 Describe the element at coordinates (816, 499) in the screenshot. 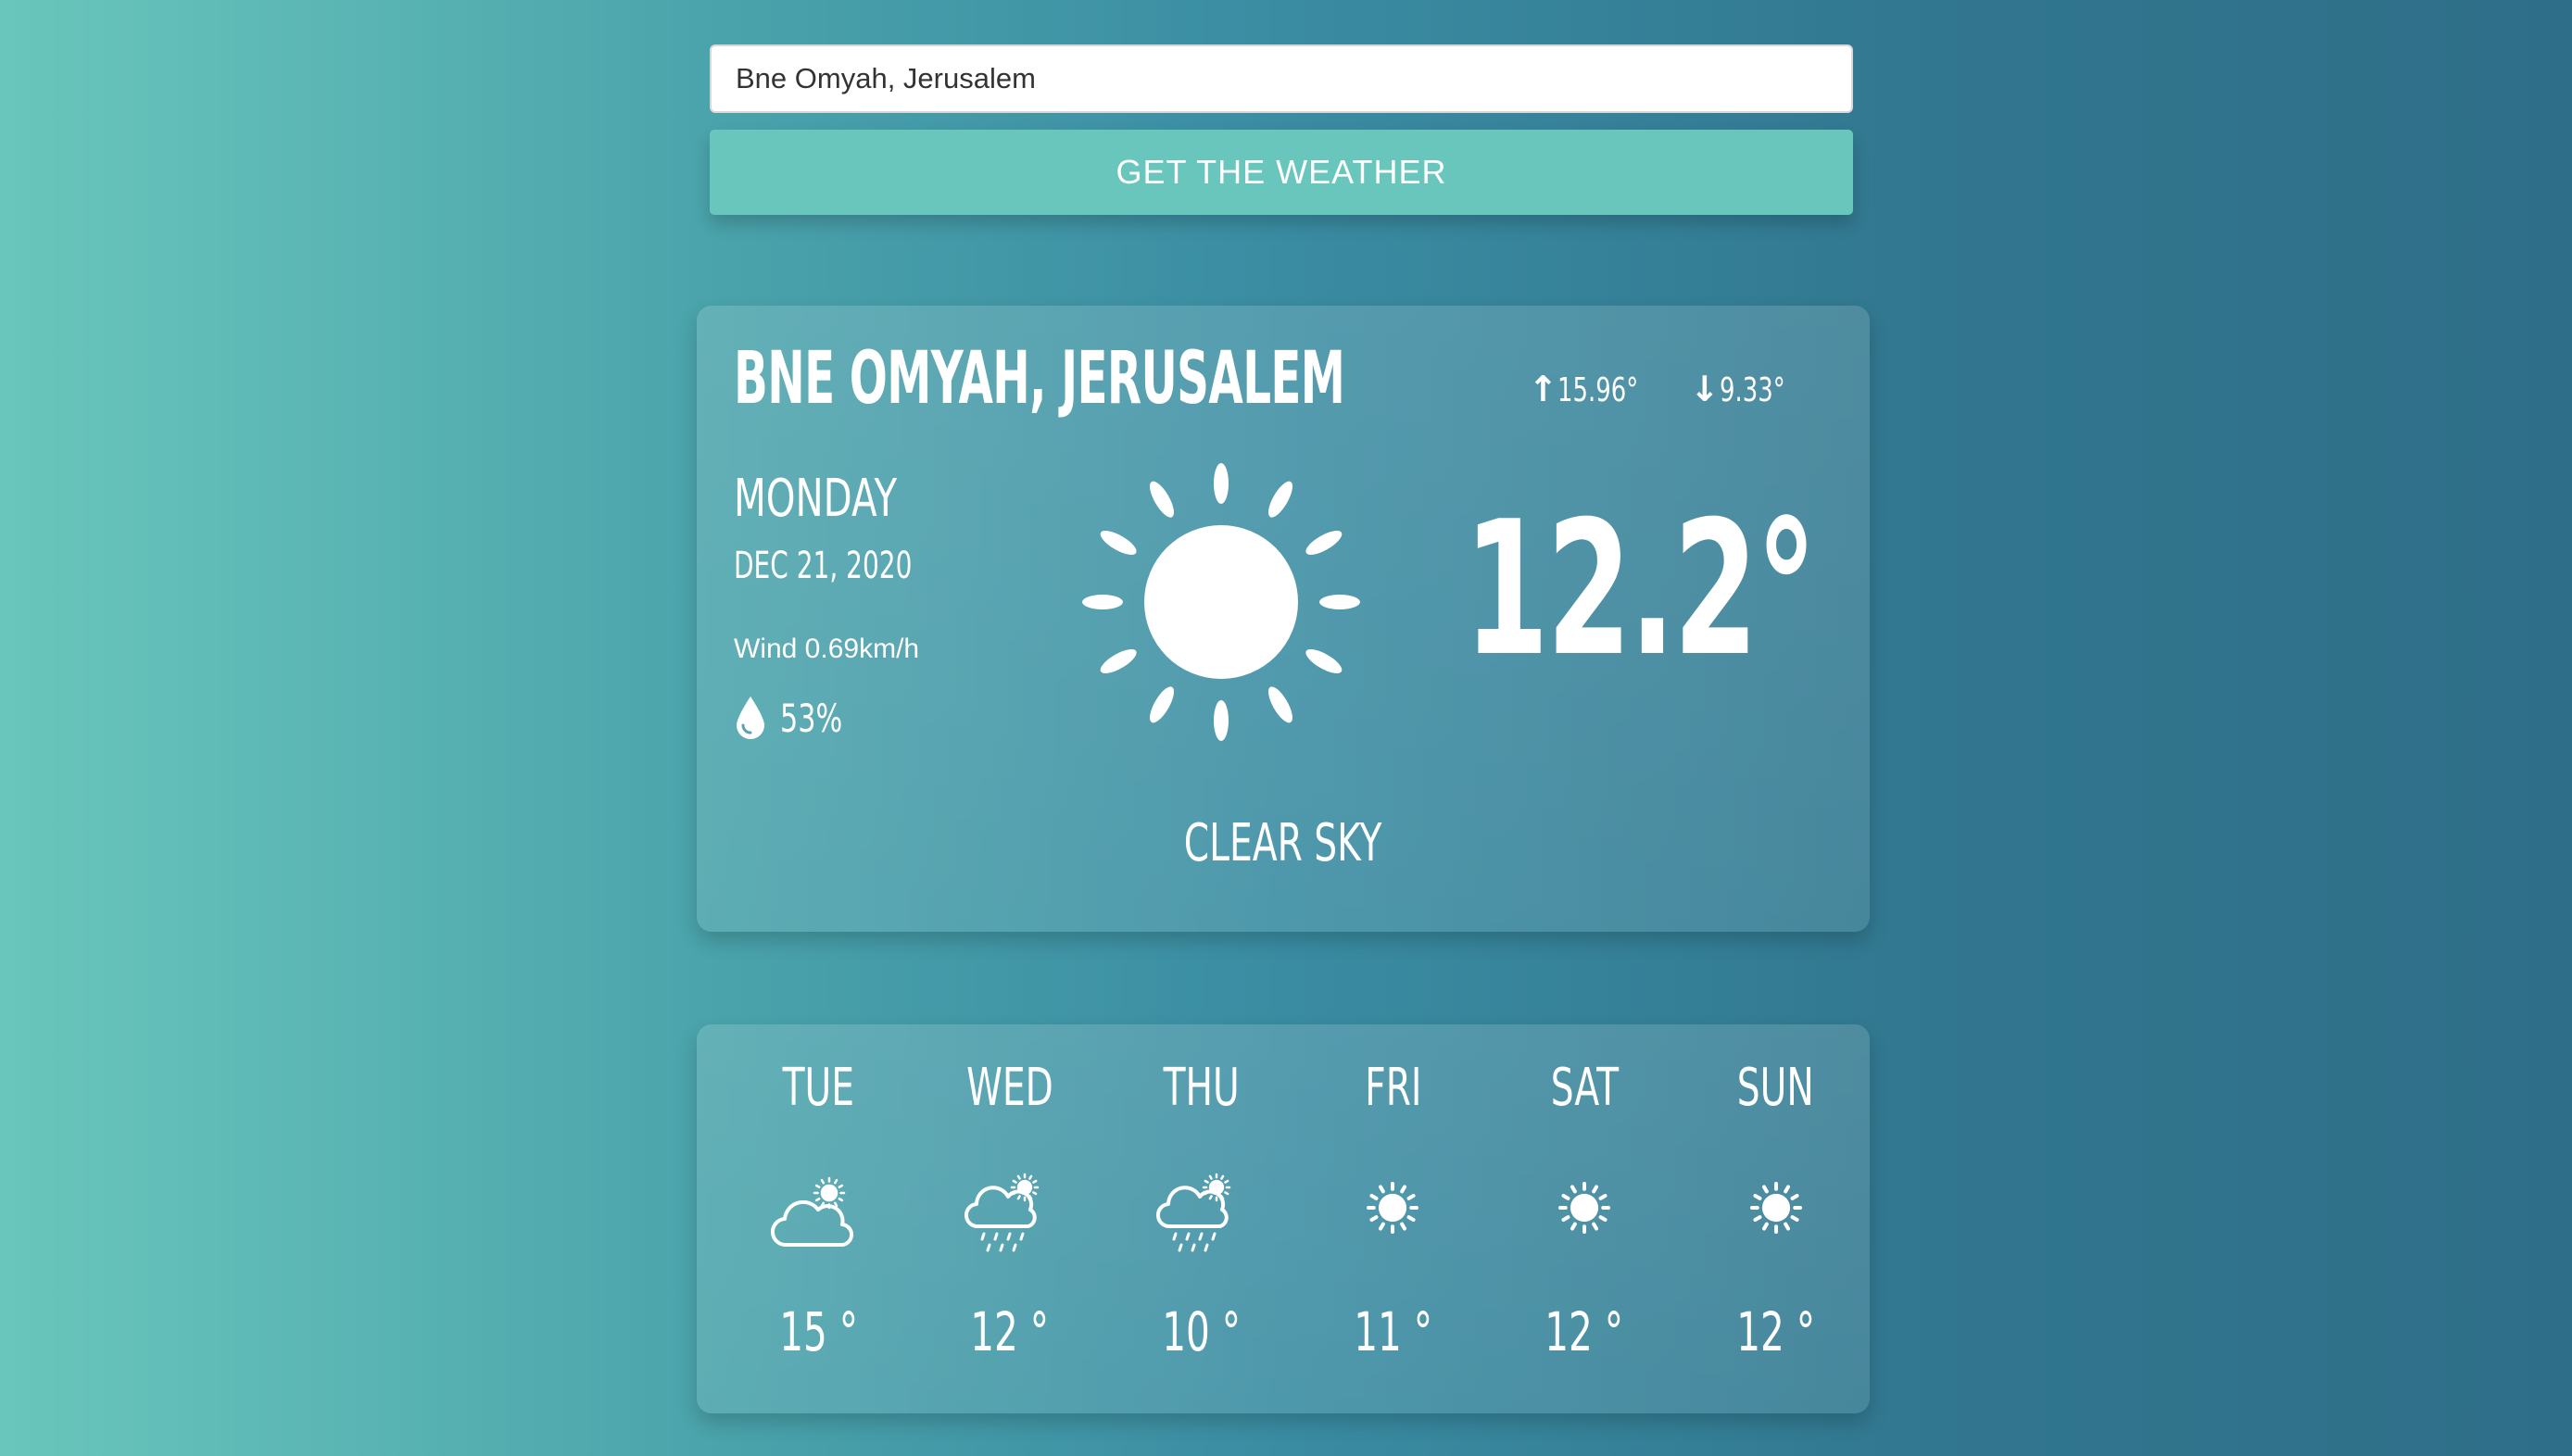

I see `current-day: MONDAY` at that location.